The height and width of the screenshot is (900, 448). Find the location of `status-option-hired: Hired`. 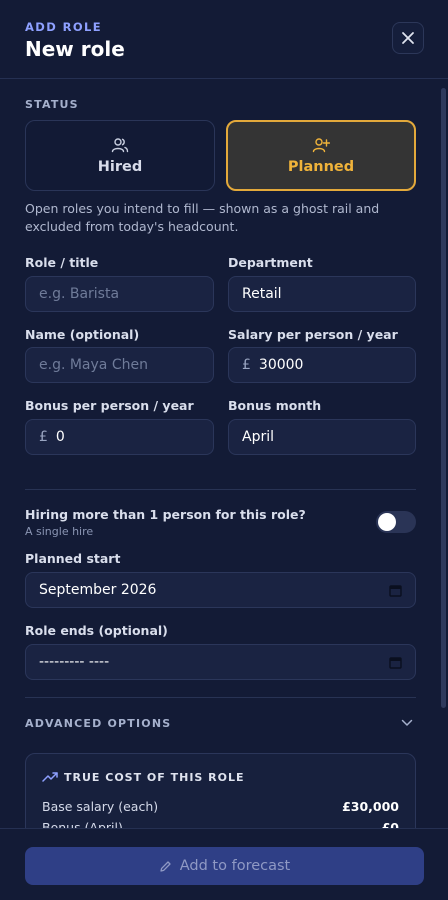

status-option-hired: Hired is located at coordinates (120, 155).